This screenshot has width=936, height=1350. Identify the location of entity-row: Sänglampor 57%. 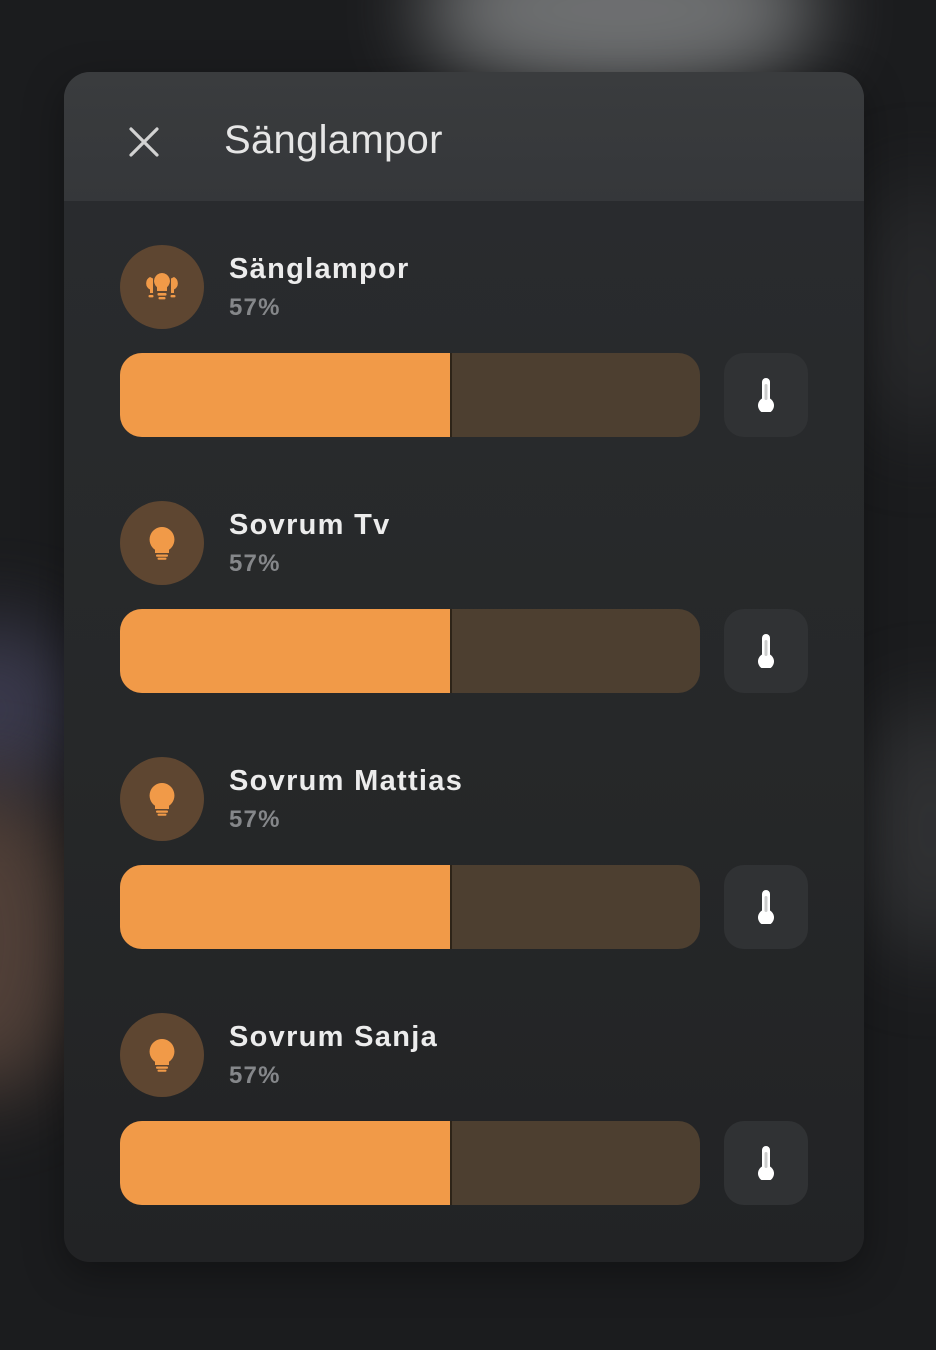
(465, 373).